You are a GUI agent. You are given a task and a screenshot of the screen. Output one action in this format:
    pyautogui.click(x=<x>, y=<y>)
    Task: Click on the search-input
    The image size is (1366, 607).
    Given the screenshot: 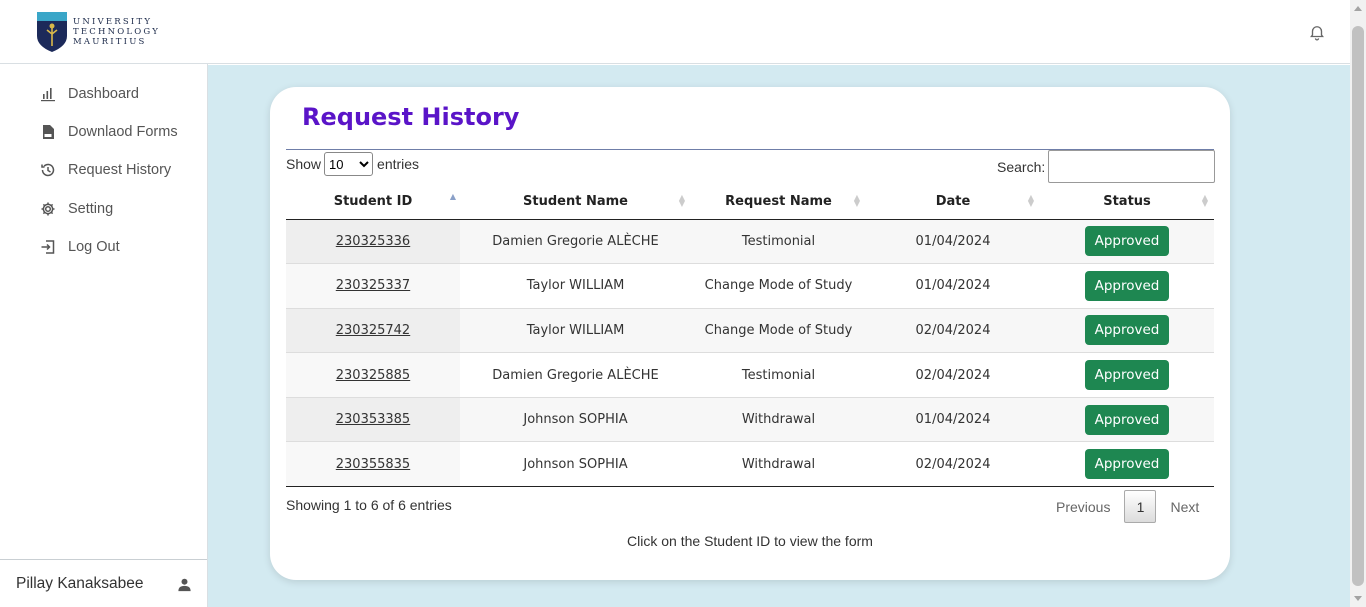 What is the action you would take?
    pyautogui.click(x=1132, y=166)
    